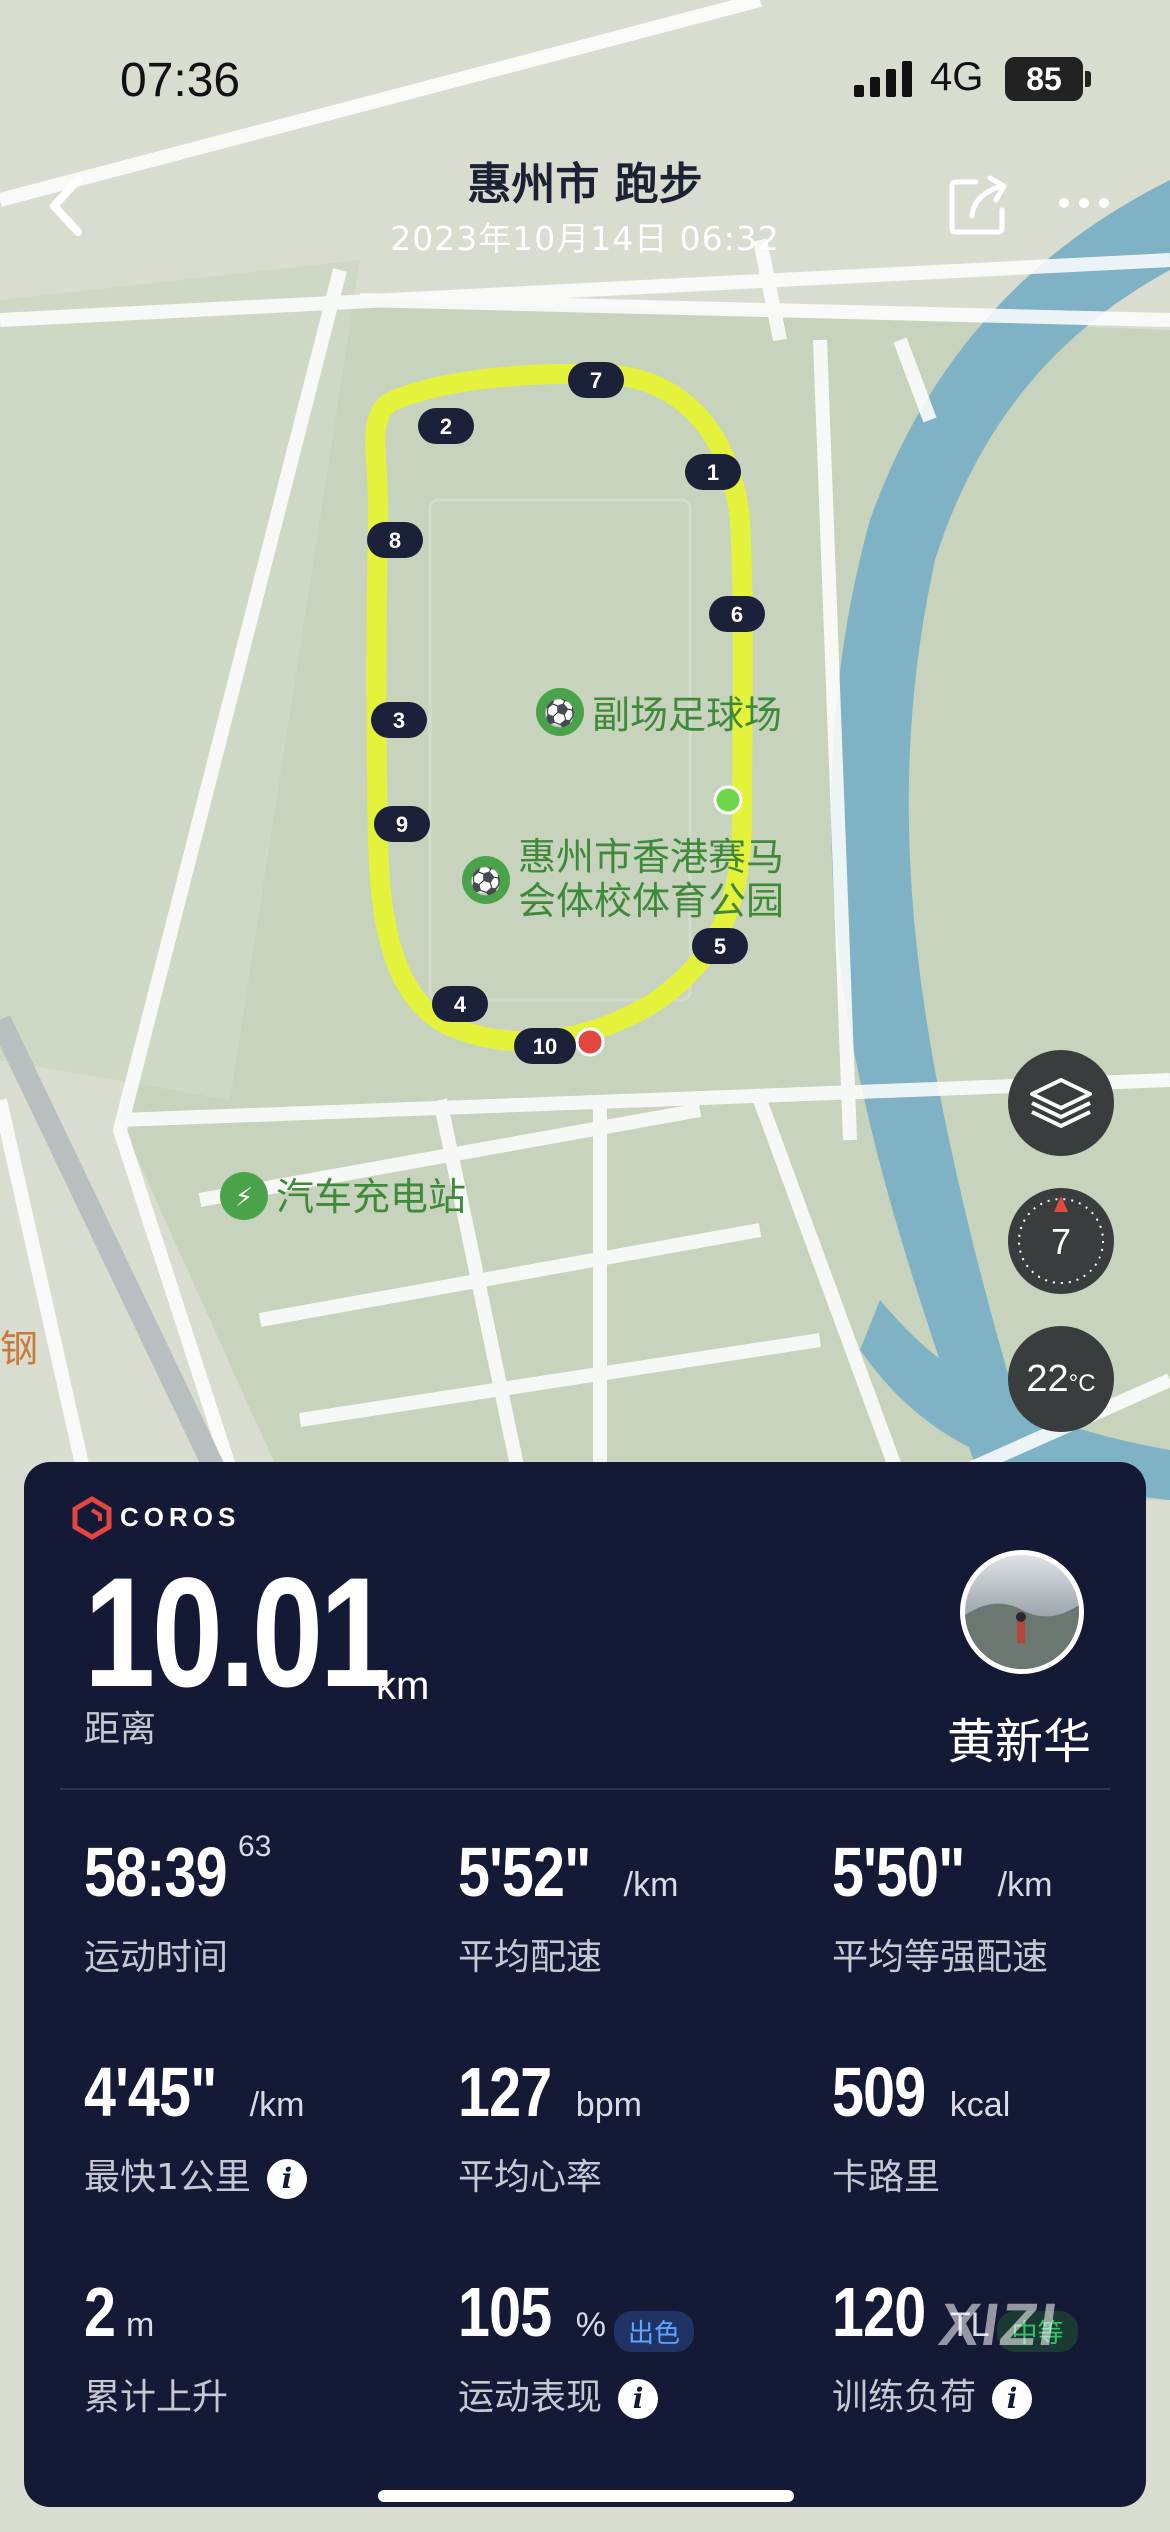  I want to click on poi-charging-station: ⚡ 汽车充电站, so click(343, 1196).